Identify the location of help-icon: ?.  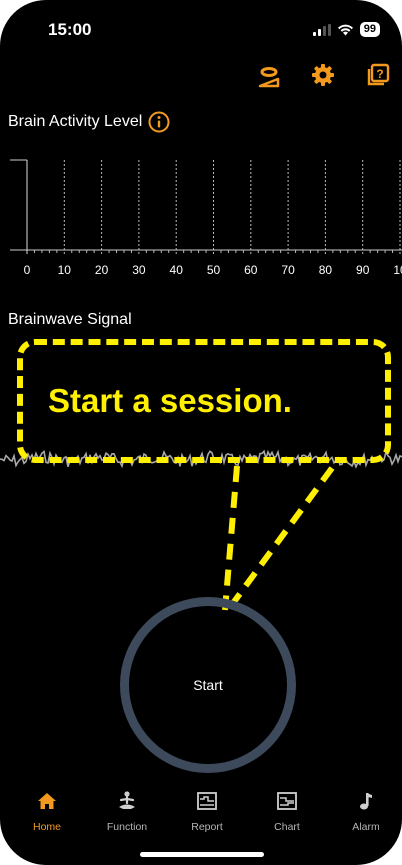
(378, 77).